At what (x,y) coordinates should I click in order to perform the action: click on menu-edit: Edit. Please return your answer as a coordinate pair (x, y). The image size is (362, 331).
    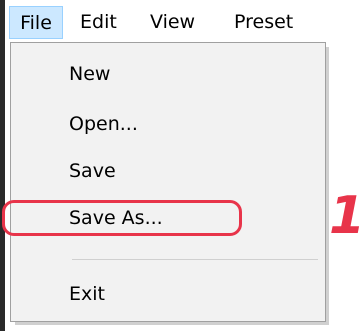
    Looking at the image, I should click on (98, 22).